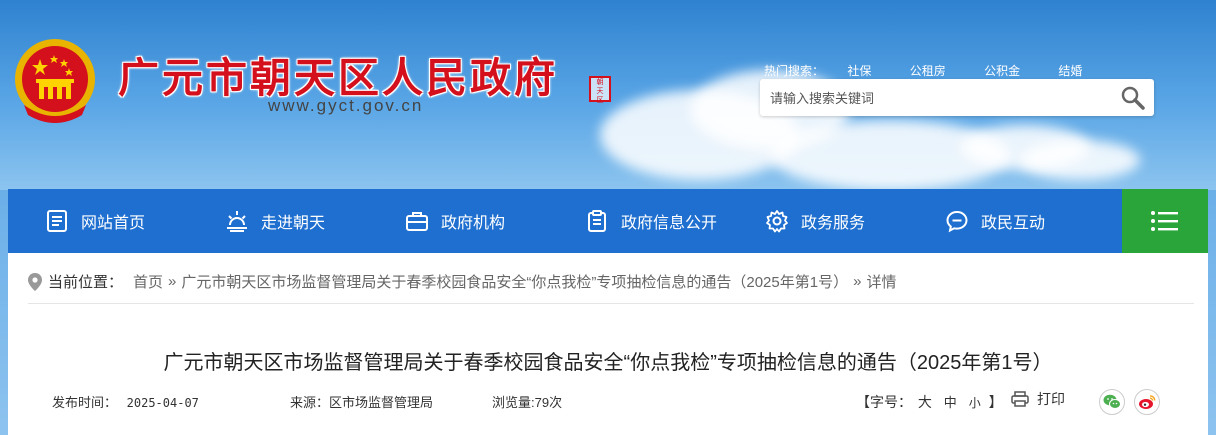 The image size is (1216, 435). I want to click on hot-search-item: 社保, so click(859, 70).